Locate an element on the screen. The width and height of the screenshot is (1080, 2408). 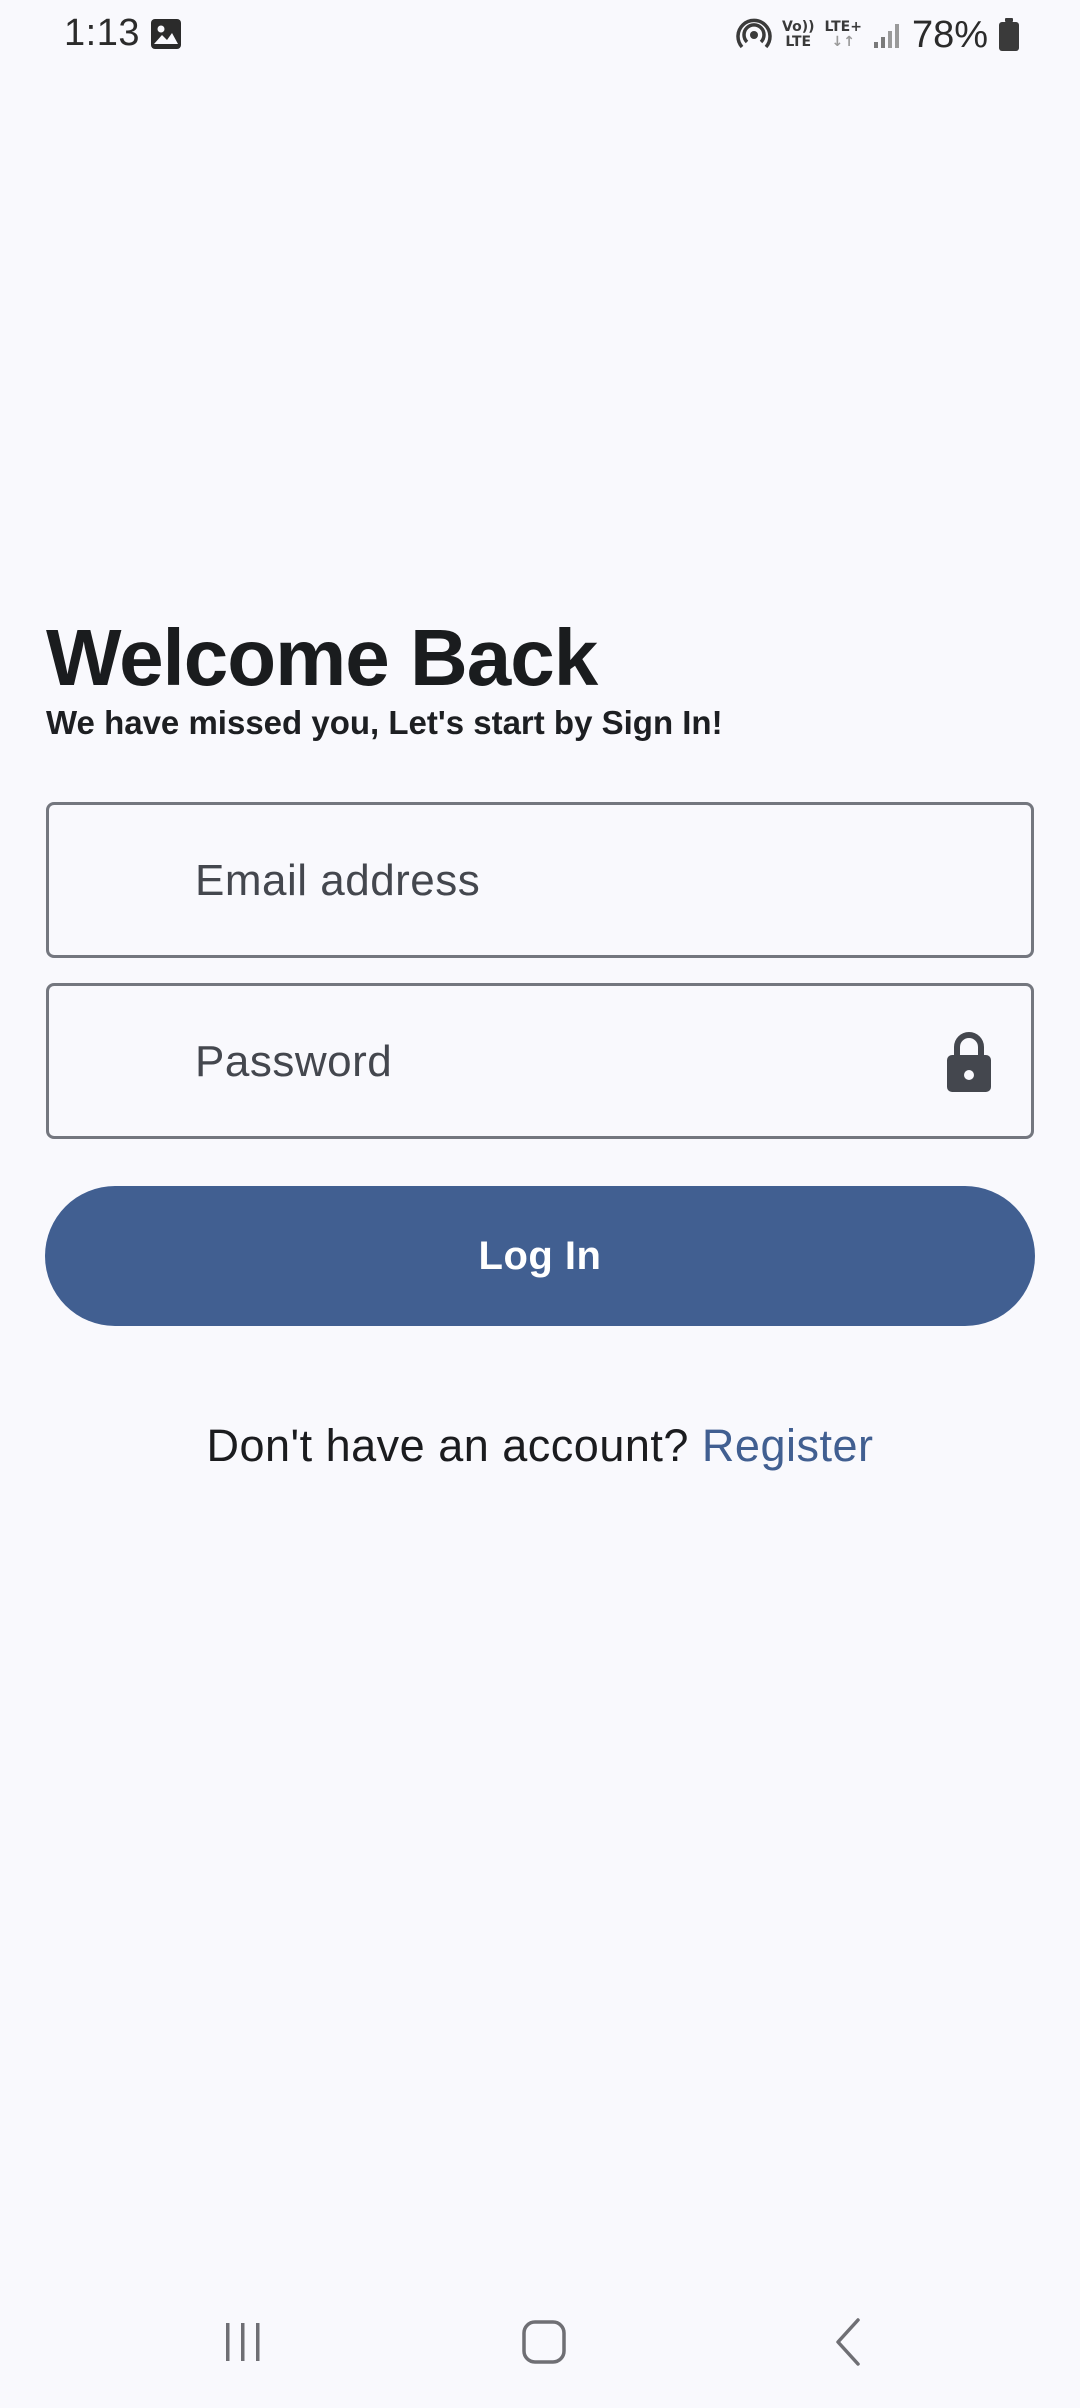
recents-button is located at coordinates (243, 2344).